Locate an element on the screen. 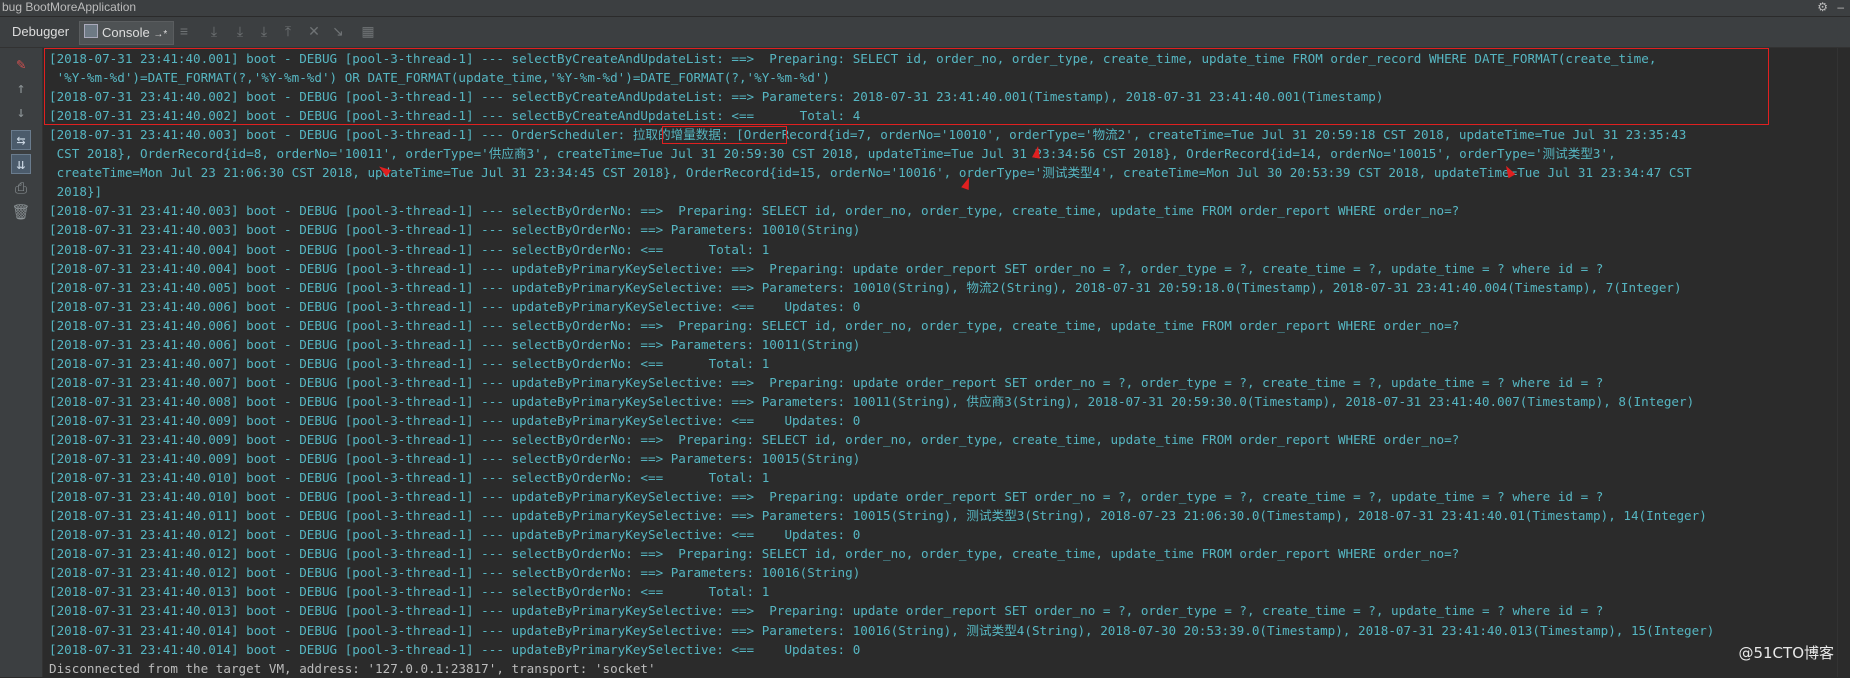 This screenshot has height=678, width=1850. watermark: @51CTO博客 is located at coordinates (1786, 653).